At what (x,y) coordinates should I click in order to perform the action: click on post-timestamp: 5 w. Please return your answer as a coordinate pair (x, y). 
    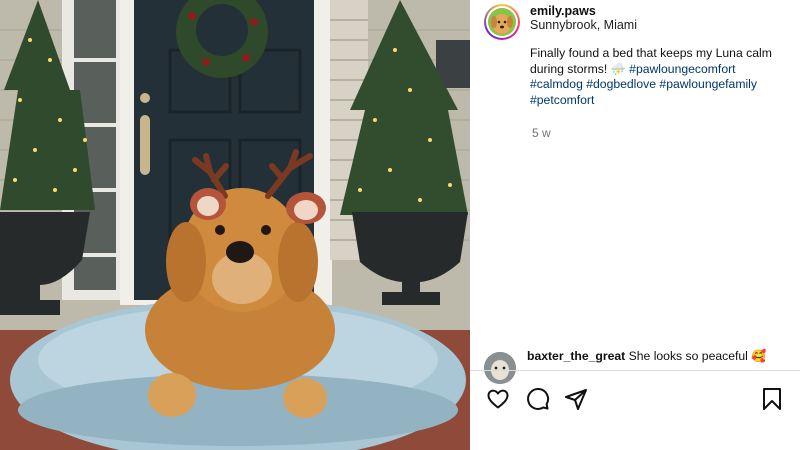
    Looking at the image, I should click on (541, 133).